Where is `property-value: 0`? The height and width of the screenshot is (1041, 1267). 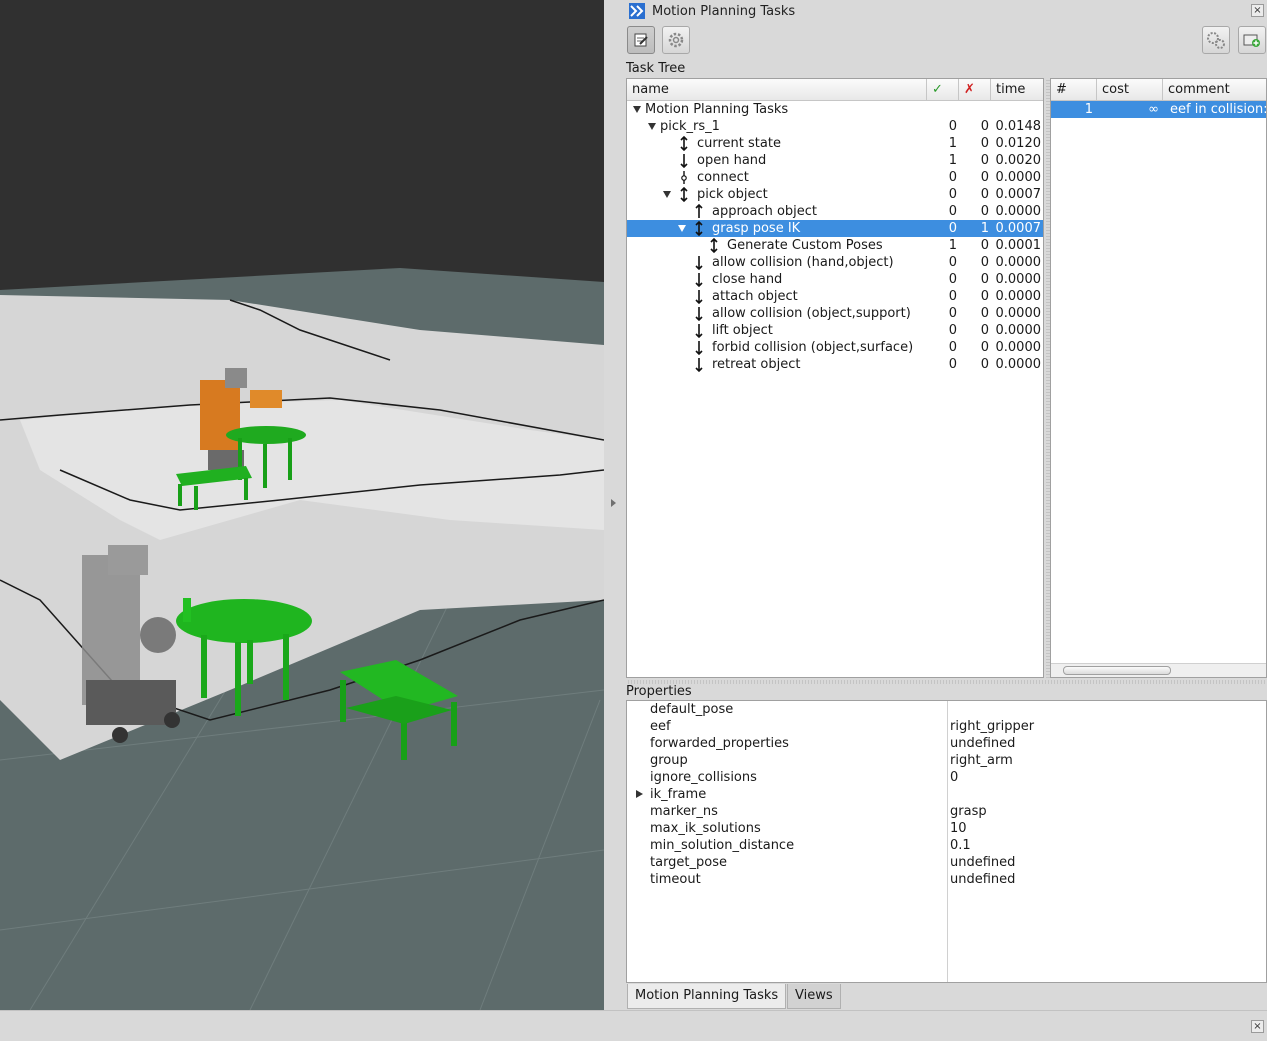 property-value: 0 is located at coordinates (954, 777).